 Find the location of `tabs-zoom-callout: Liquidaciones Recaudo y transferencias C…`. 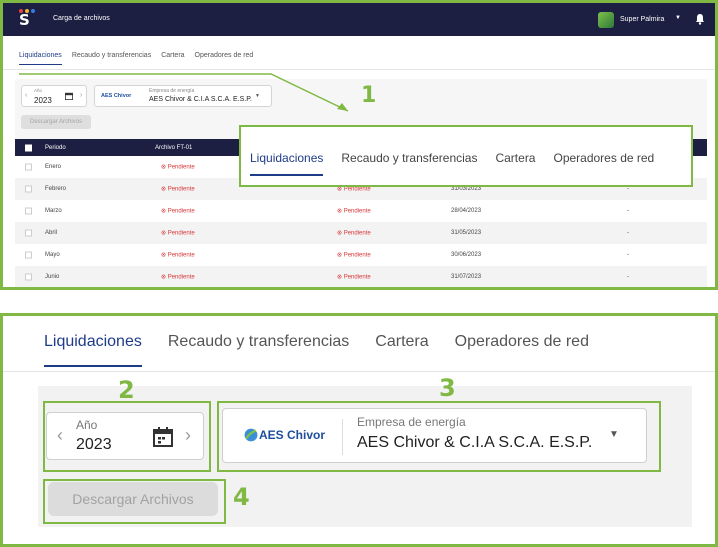

tabs-zoom-callout: Liquidaciones Recaudo y transferencias C… is located at coordinates (466, 156).